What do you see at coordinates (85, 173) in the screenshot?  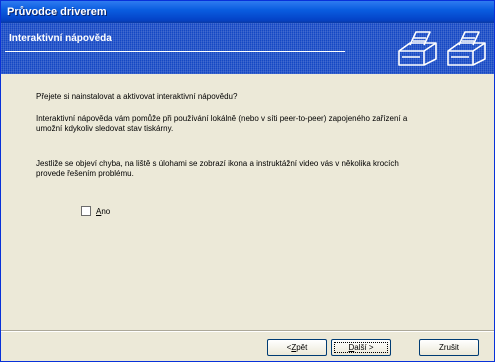 I see `error-info-line: provede řešením problému.` at bounding box center [85, 173].